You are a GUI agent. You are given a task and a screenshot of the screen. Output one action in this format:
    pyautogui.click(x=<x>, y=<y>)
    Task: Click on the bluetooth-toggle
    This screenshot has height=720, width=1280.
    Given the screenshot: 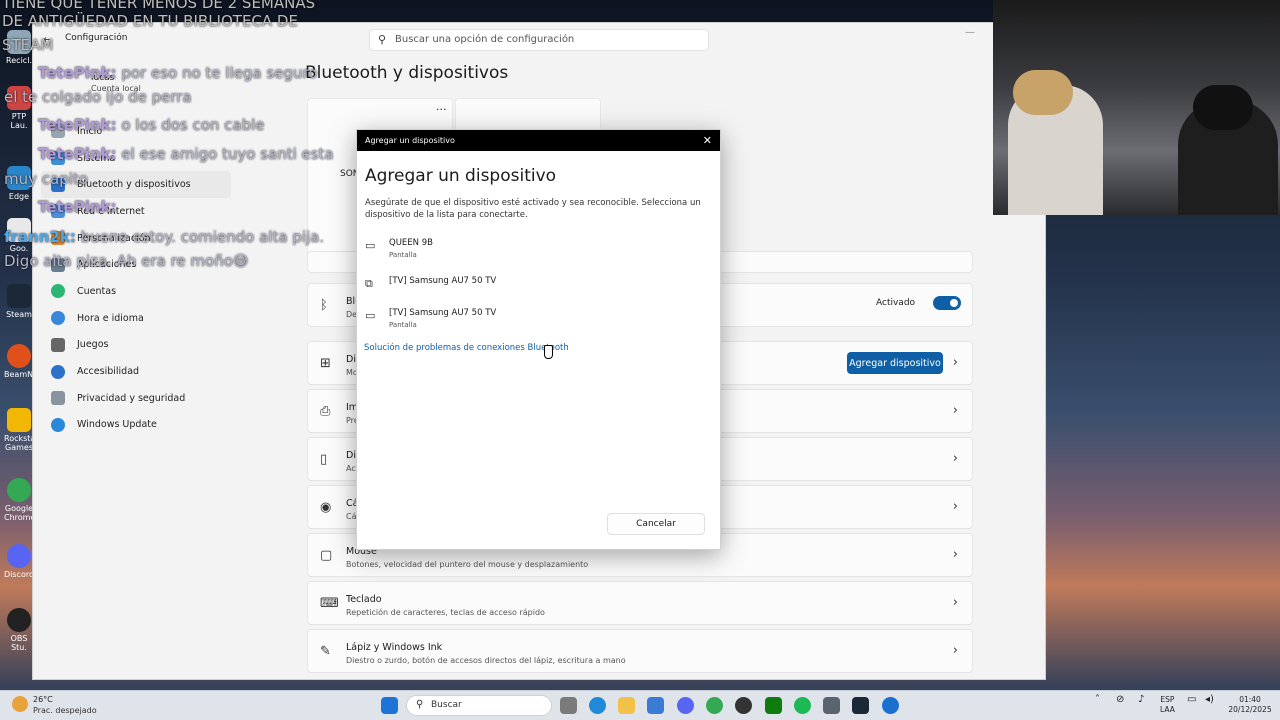 What is the action you would take?
    pyautogui.click(x=947, y=303)
    